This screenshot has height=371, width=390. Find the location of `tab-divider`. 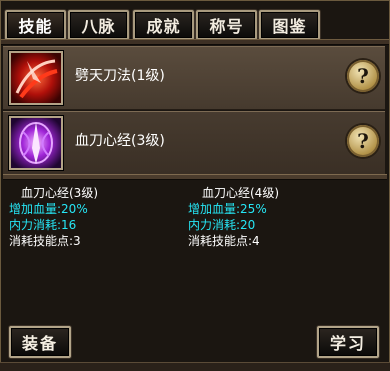

tab-divider is located at coordinates (195, 42).